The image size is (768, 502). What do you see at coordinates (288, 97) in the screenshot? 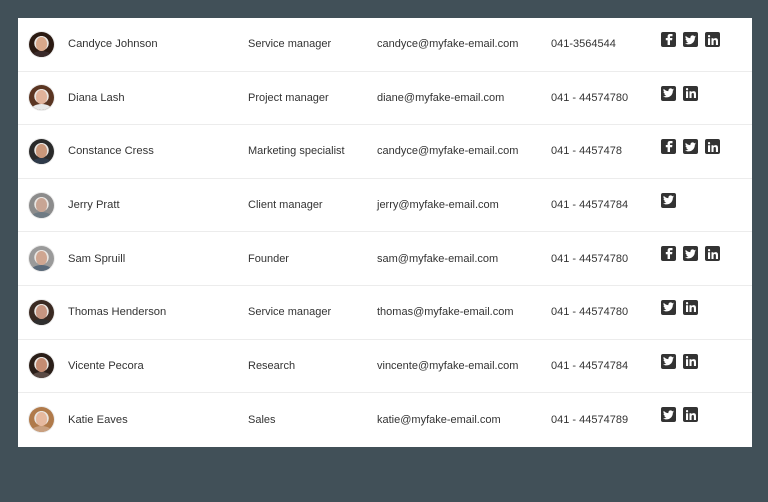
I see `contact-role: Project manager` at bounding box center [288, 97].